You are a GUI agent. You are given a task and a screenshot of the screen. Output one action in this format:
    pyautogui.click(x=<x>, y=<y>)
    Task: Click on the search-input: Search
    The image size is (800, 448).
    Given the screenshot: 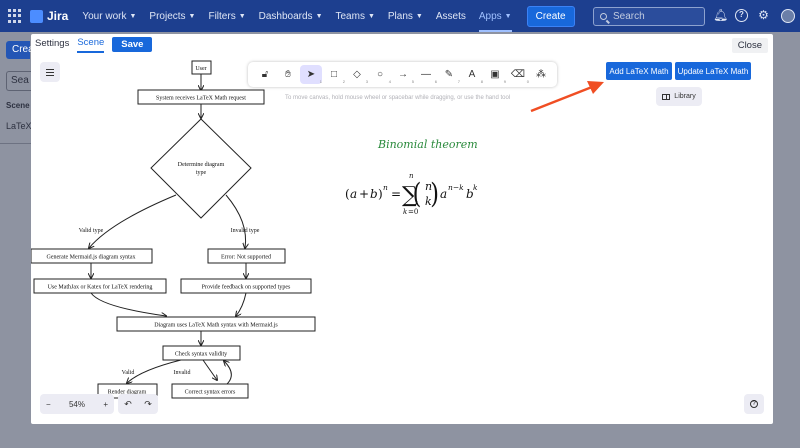 What is the action you would take?
    pyautogui.click(x=649, y=16)
    